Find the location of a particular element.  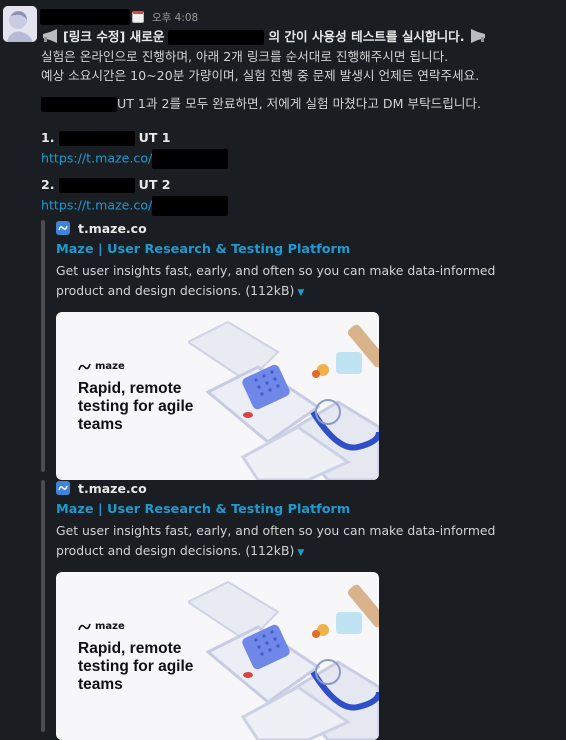

message-header: 오후 4:08 is located at coordinates (119, 17).